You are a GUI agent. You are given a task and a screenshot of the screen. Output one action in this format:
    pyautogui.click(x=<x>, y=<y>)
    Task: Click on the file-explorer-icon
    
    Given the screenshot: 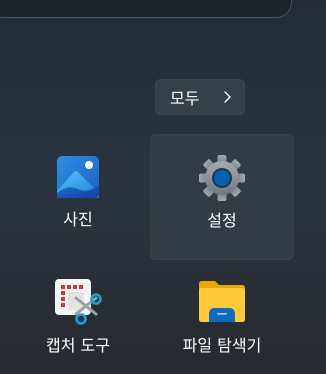 What is the action you would take?
    pyautogui.click(x=222, y=301)
    